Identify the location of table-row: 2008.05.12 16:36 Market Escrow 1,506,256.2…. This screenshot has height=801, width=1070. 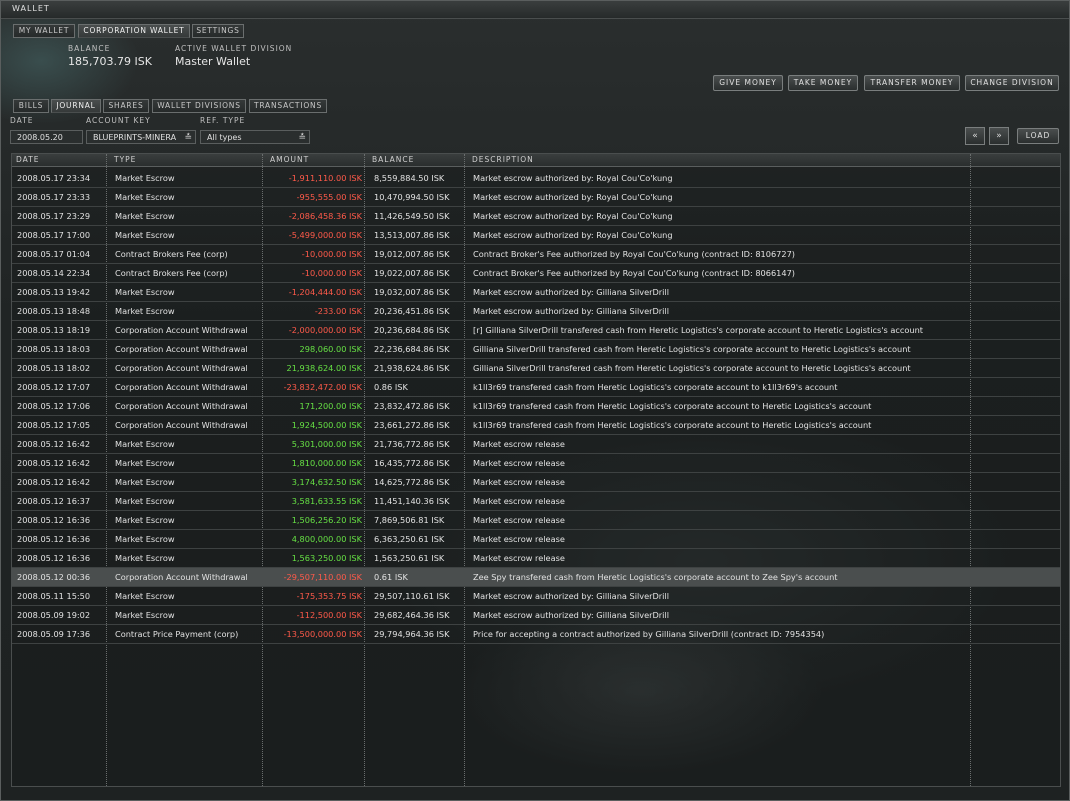
(536, 520).